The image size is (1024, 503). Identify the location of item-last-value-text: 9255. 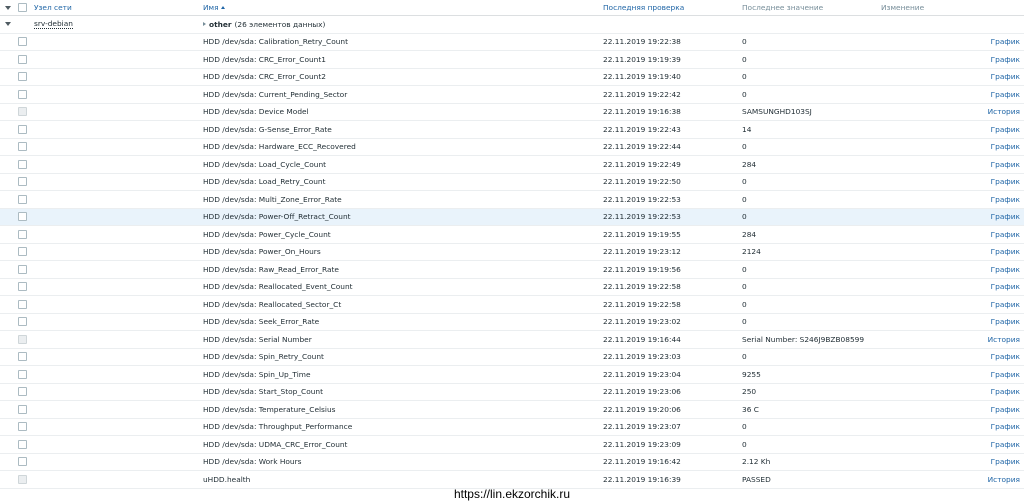
(751, 374).